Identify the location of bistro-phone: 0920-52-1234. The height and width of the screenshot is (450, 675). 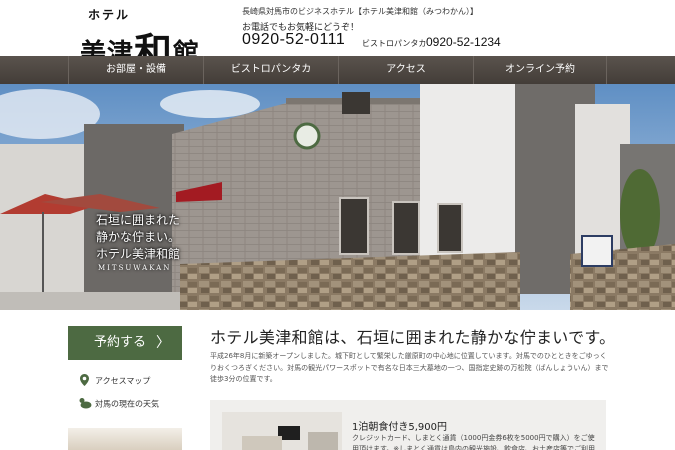
(463, 42).